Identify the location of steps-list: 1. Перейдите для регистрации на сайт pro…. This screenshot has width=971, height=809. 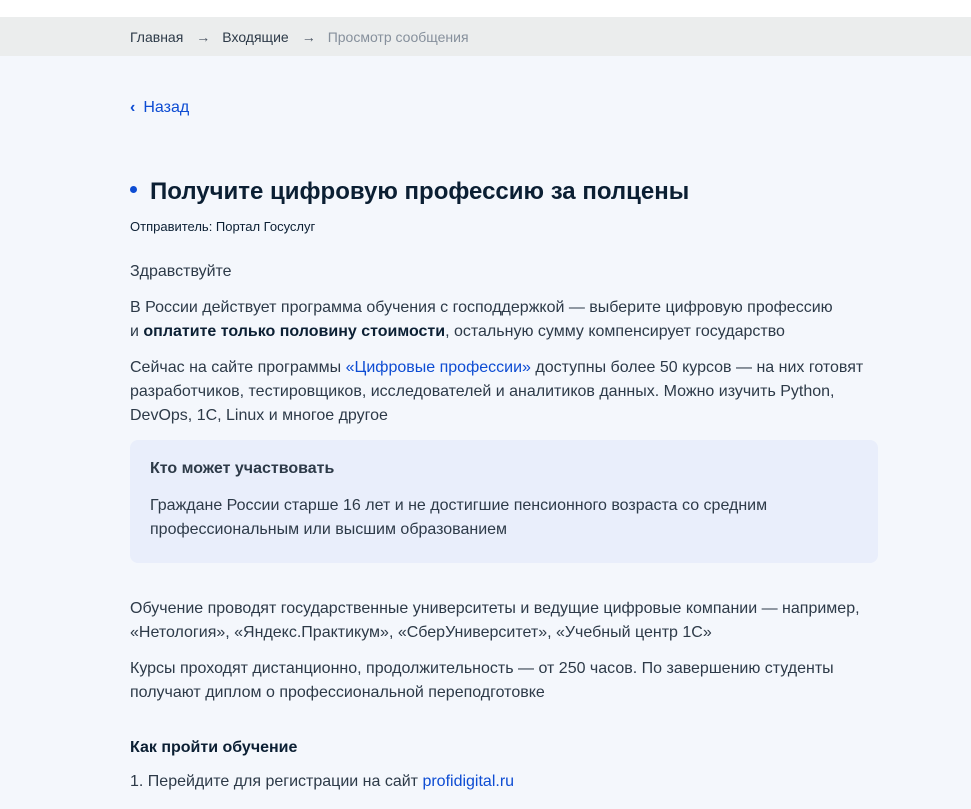
(322, 782).